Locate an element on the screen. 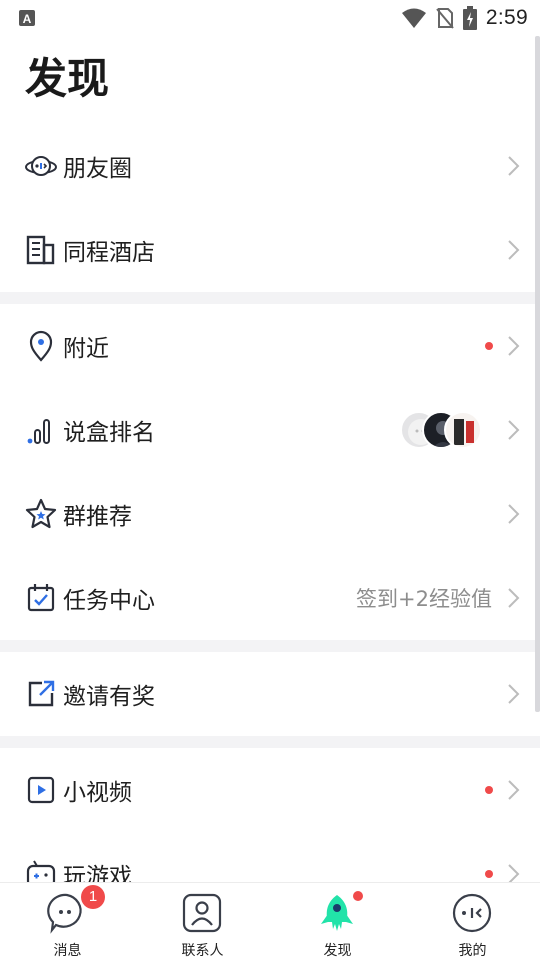 Image resolution: width=540 pixels, height=960 pixels. status-right: 2:59 is located at coordinates (464, 18).